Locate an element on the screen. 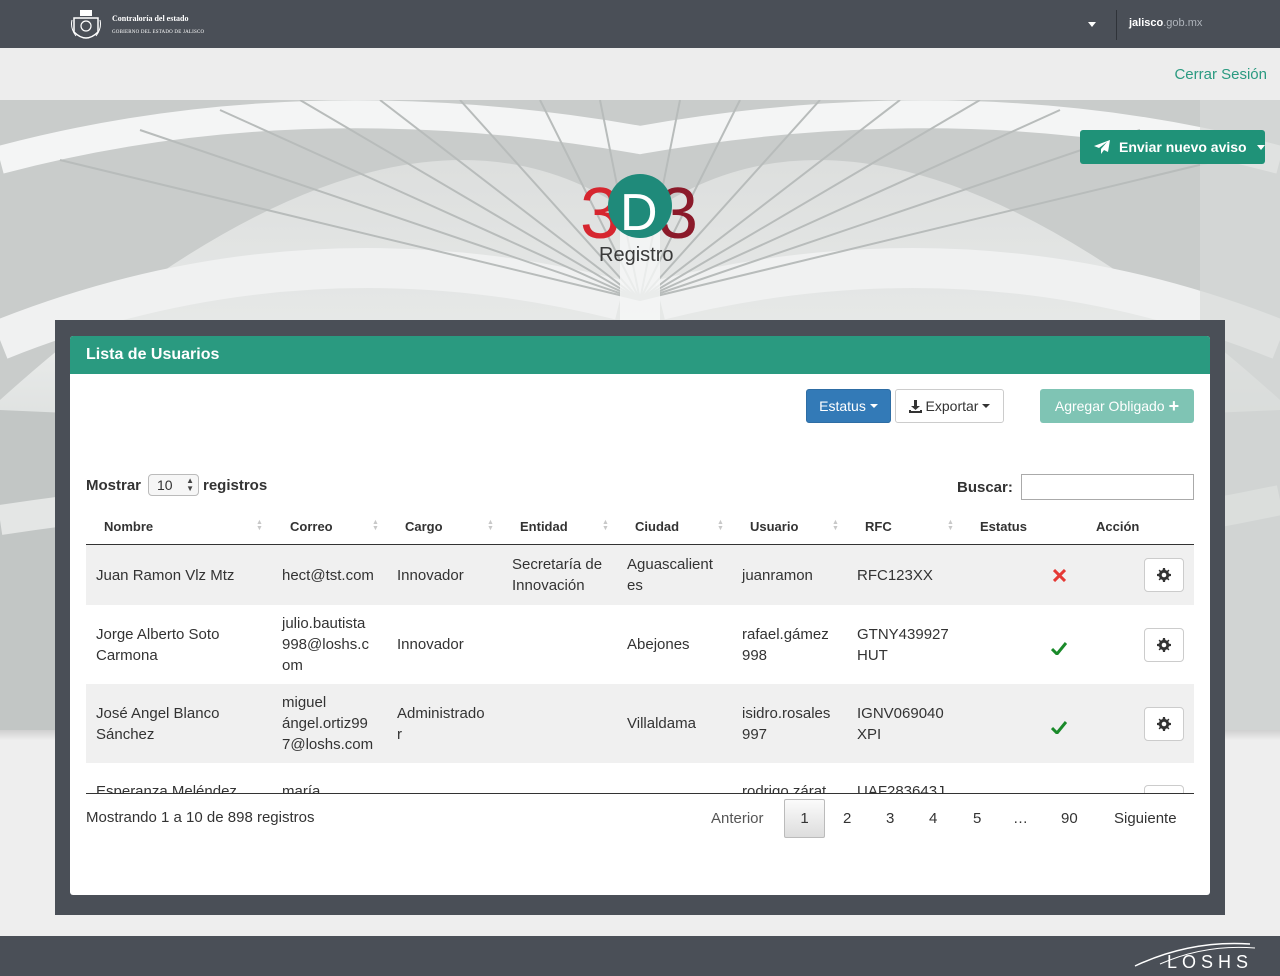 The width and height of the screenshot is (1280, 976). cell-usuario: rodrigo.zárat is located at coordinates (784, 788).